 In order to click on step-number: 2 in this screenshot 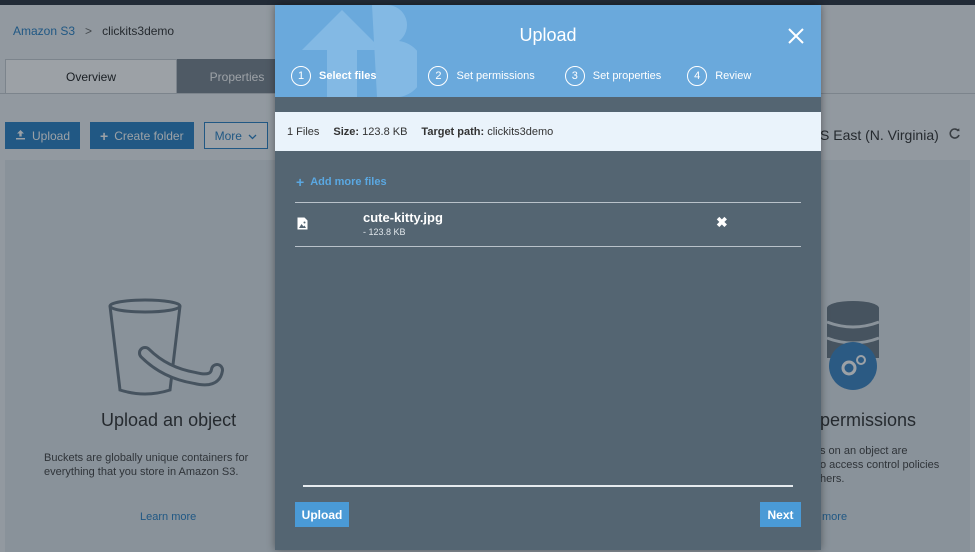, I will do `click(438, 76)`.